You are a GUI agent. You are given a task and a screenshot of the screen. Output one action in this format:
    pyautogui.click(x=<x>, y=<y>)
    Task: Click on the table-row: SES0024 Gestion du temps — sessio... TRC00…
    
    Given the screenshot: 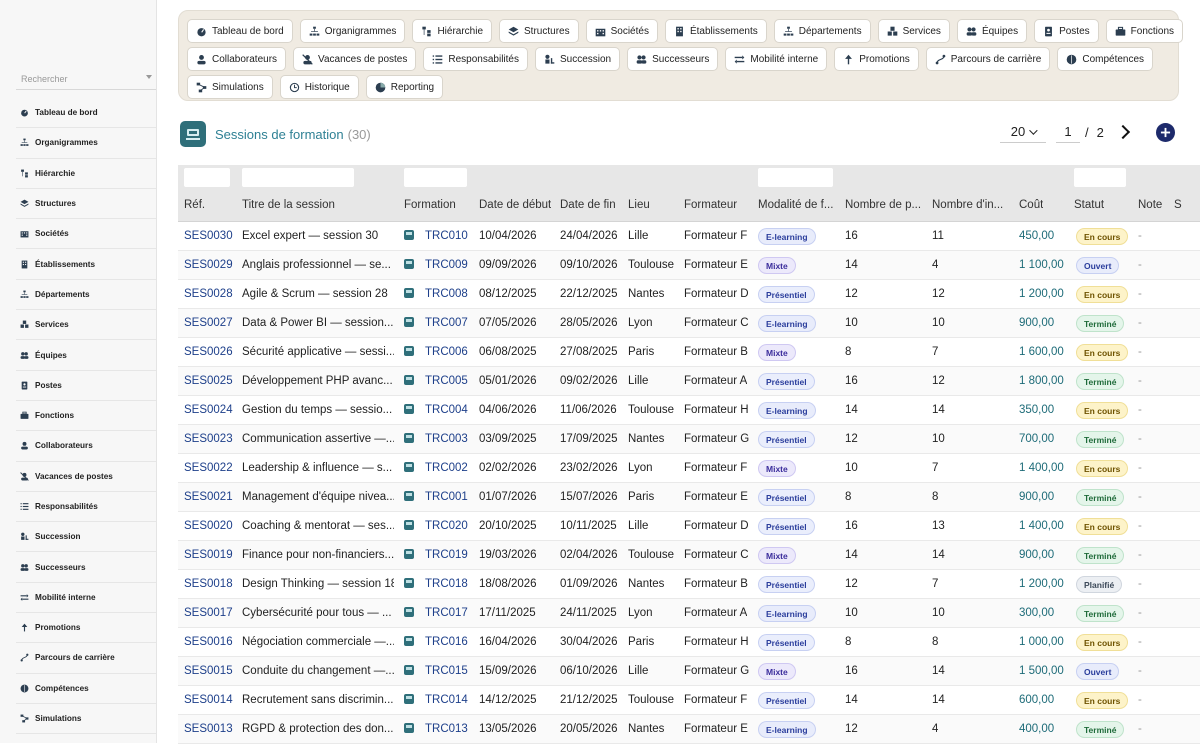 What is the action you would take?
    pyautogui.click(x=689, y=410)
    